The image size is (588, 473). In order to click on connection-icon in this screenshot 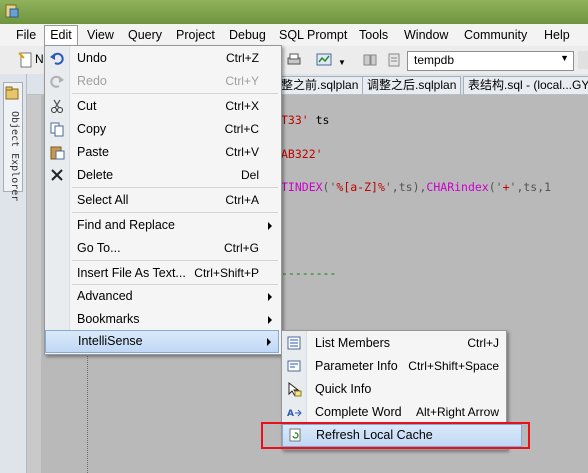, I will do `click(394, 60)`.